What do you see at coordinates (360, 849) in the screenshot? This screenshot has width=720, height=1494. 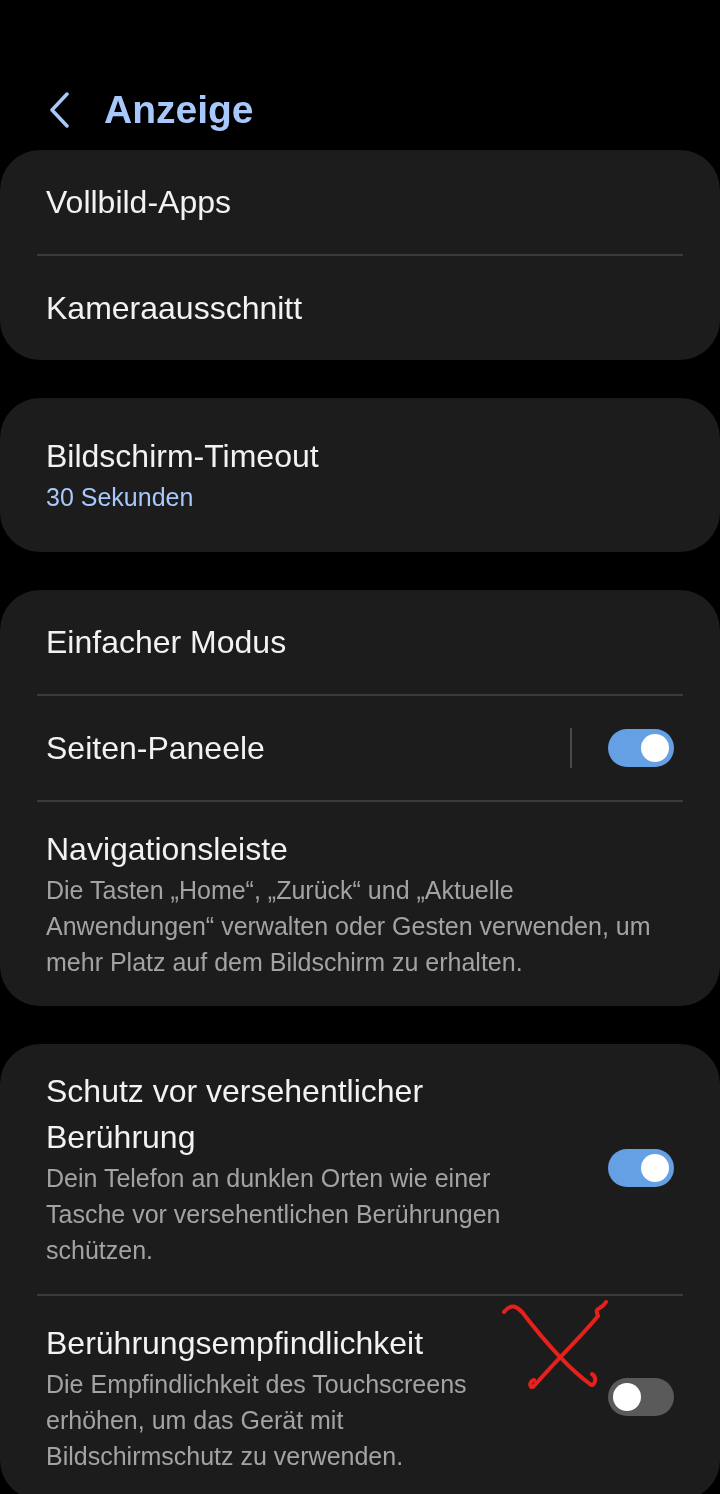 I see `setting-title: Navigationsleiste` at bounding box center [360, 849].